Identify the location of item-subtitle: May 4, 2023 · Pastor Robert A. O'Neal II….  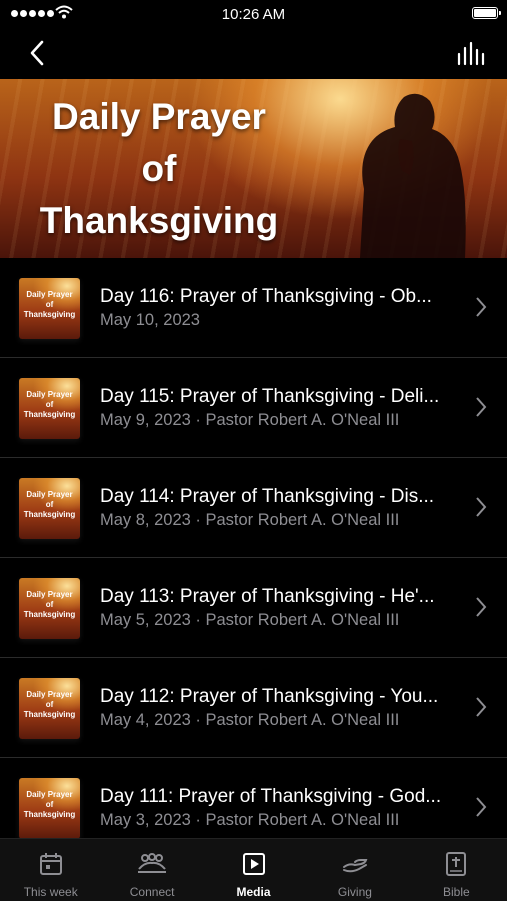
(250, 720).